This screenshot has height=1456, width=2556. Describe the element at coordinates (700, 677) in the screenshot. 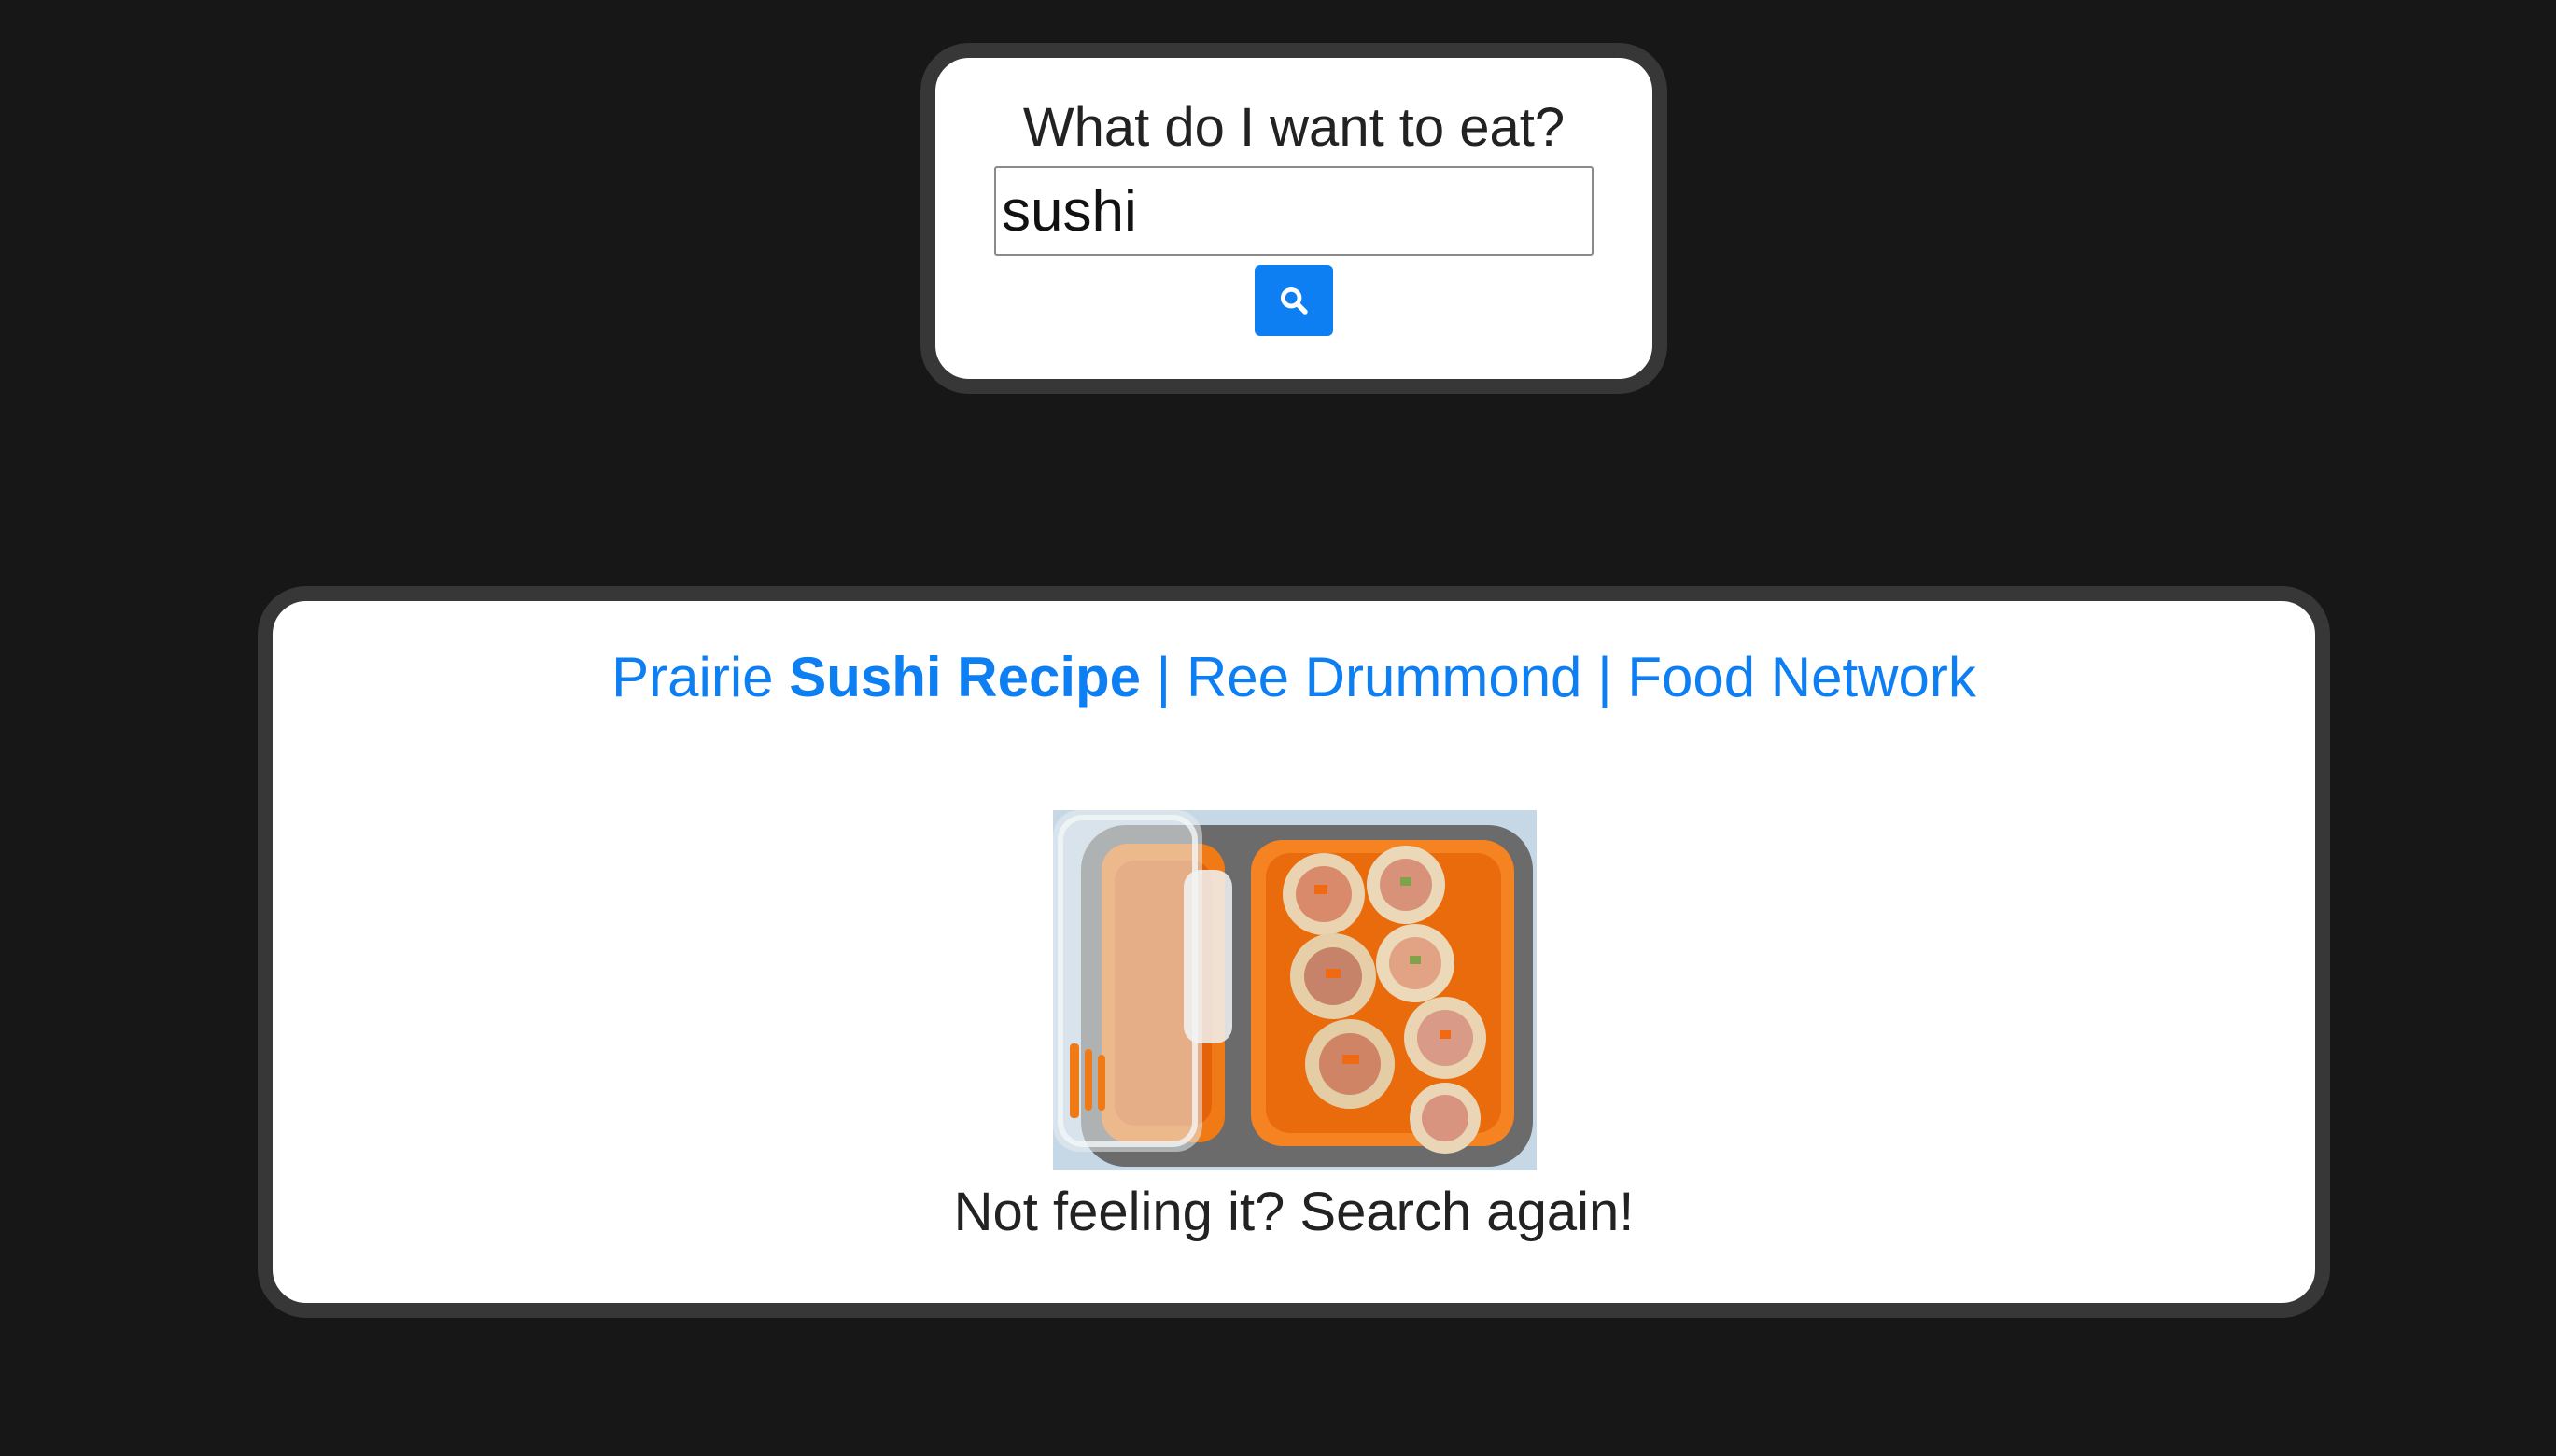

I see `result-link-prefix: Prairie` at that location.